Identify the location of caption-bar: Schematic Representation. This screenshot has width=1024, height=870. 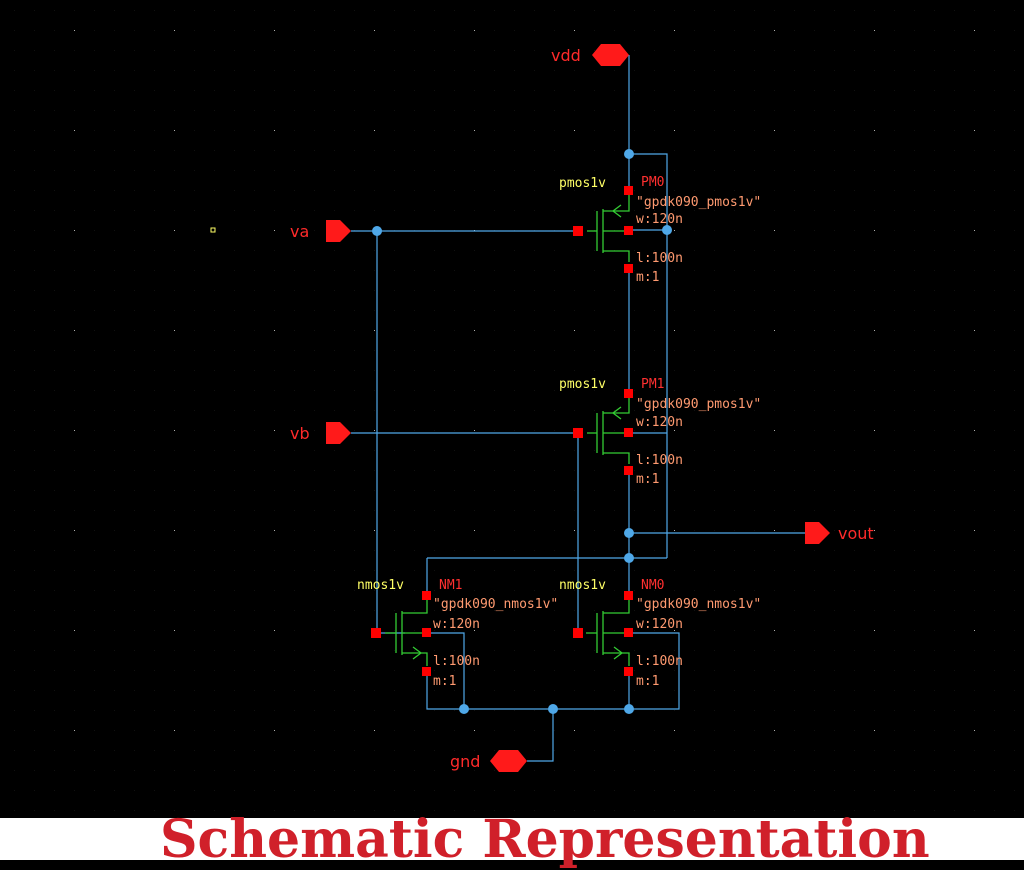
(512, 840).